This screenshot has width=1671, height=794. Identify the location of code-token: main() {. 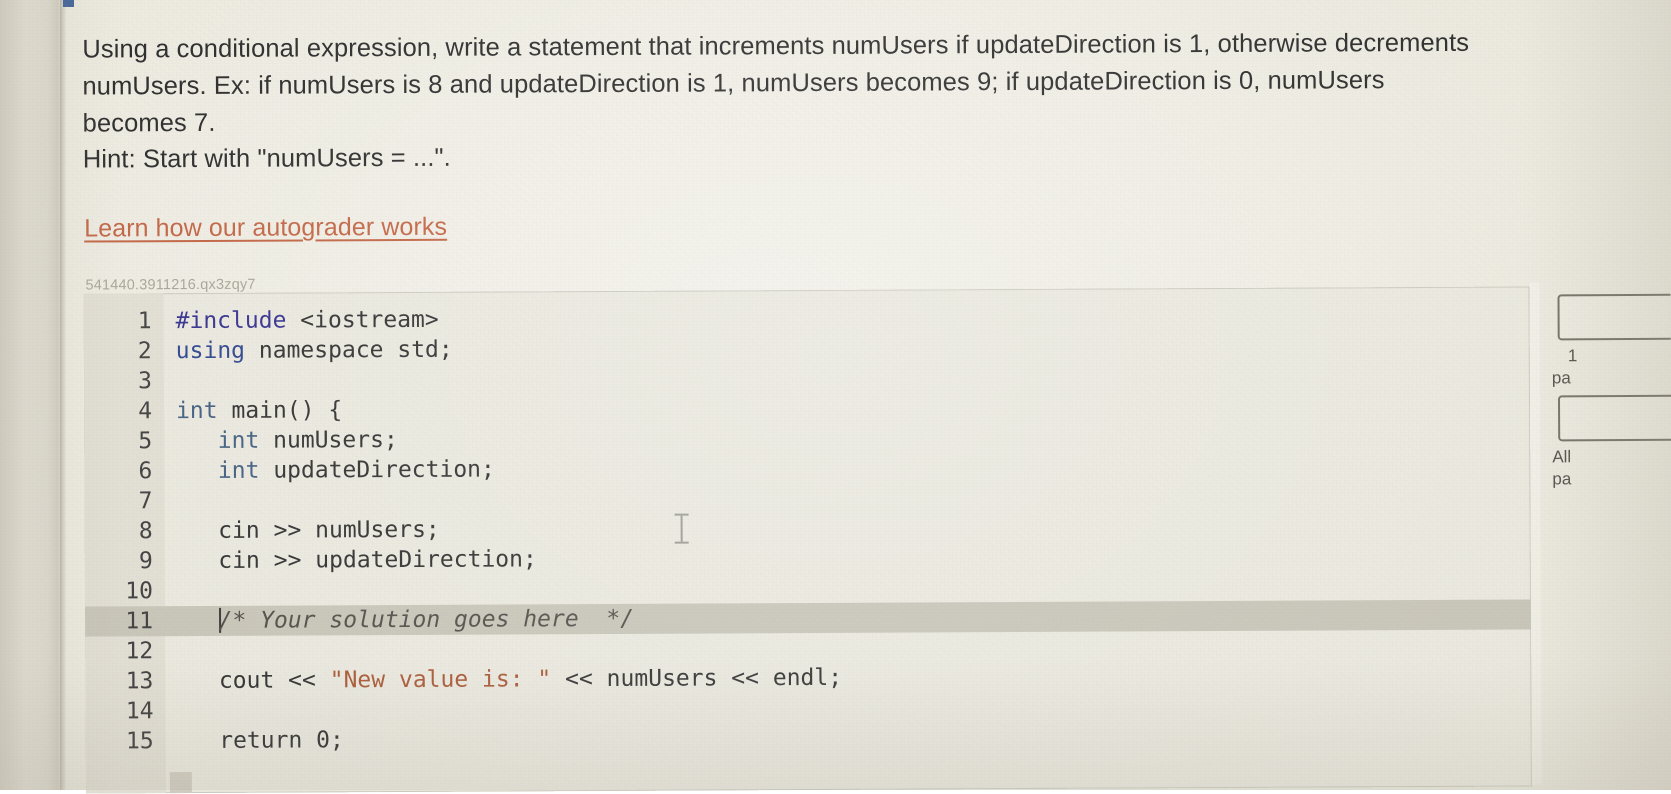
(280, 410).